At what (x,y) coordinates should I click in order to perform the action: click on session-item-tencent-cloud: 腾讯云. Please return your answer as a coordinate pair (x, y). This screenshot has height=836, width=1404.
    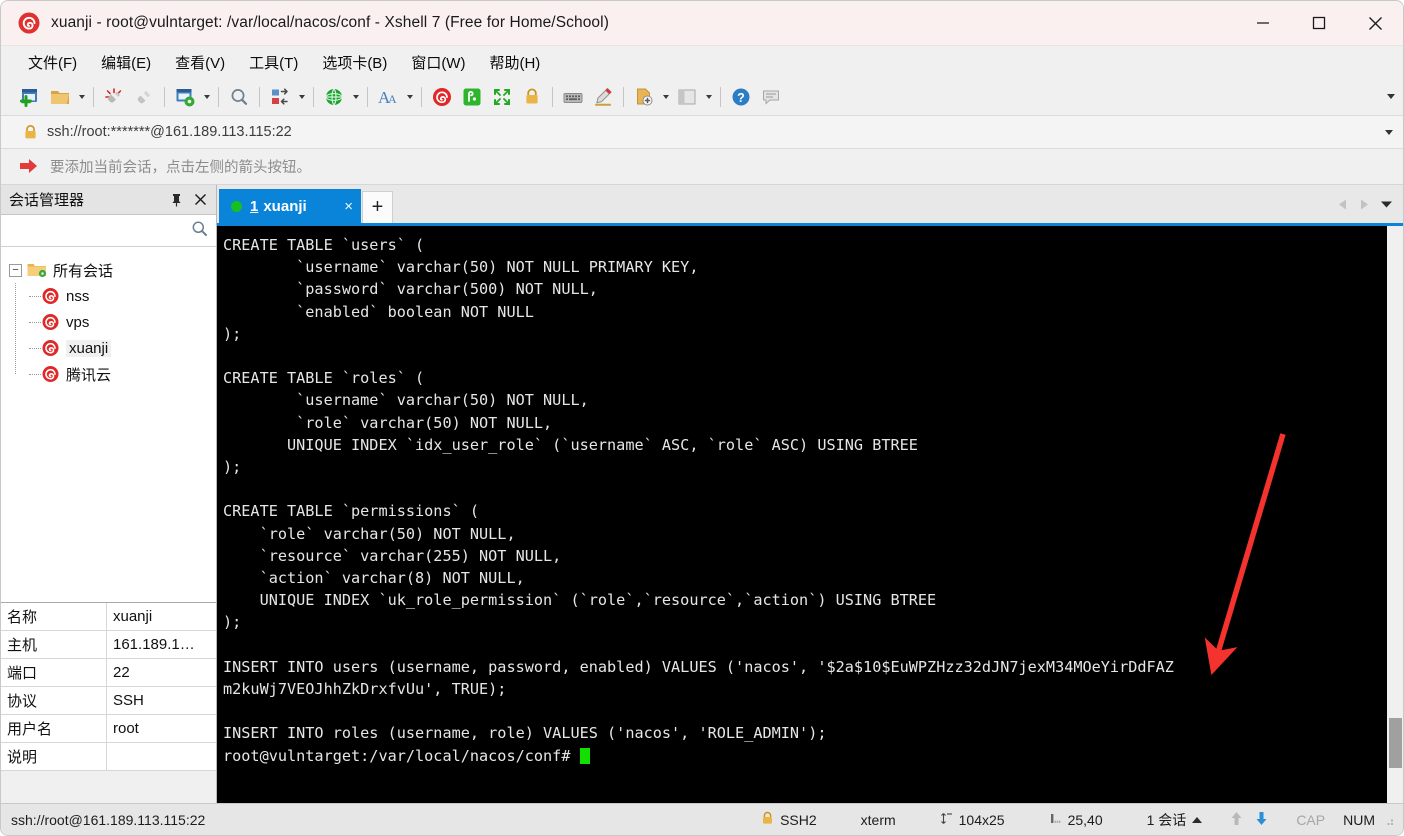
    Looking at the image, I should click on (119, 374).